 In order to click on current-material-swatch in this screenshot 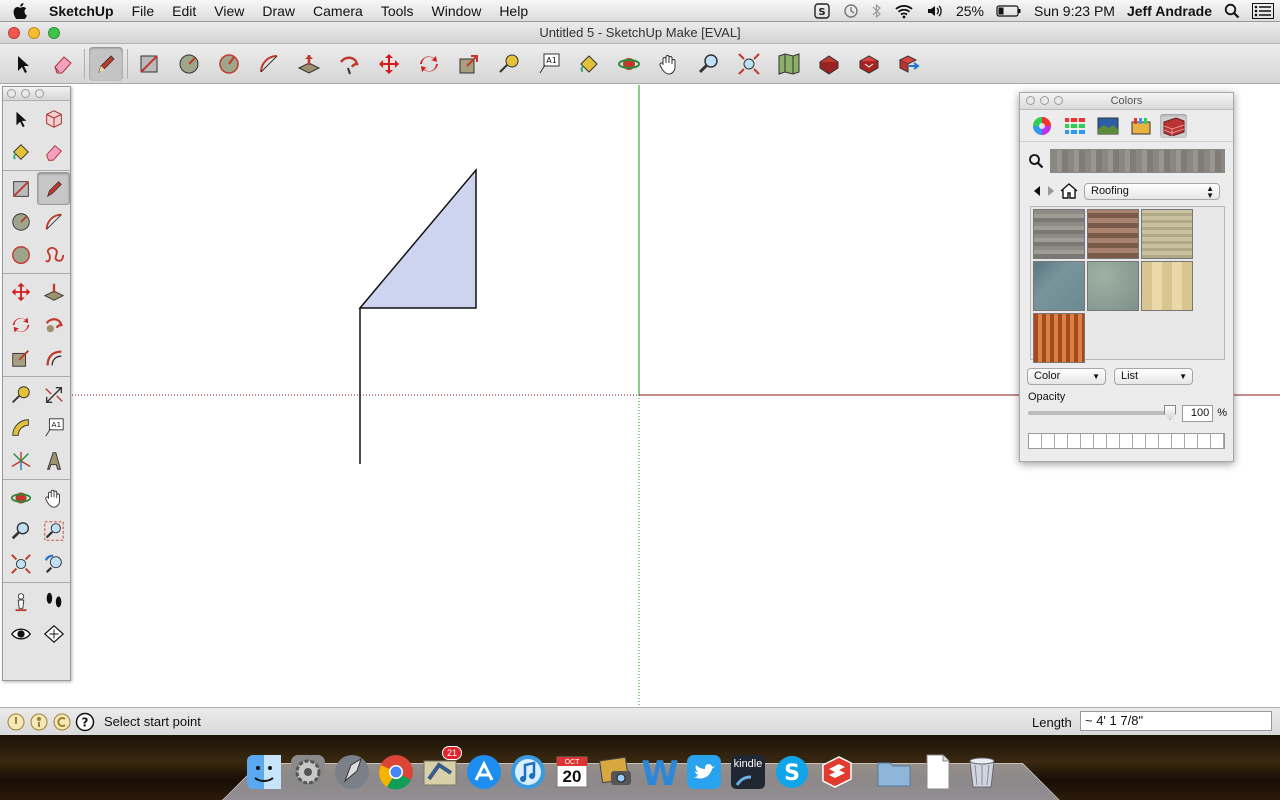, I will do `click(1137, 161)`.